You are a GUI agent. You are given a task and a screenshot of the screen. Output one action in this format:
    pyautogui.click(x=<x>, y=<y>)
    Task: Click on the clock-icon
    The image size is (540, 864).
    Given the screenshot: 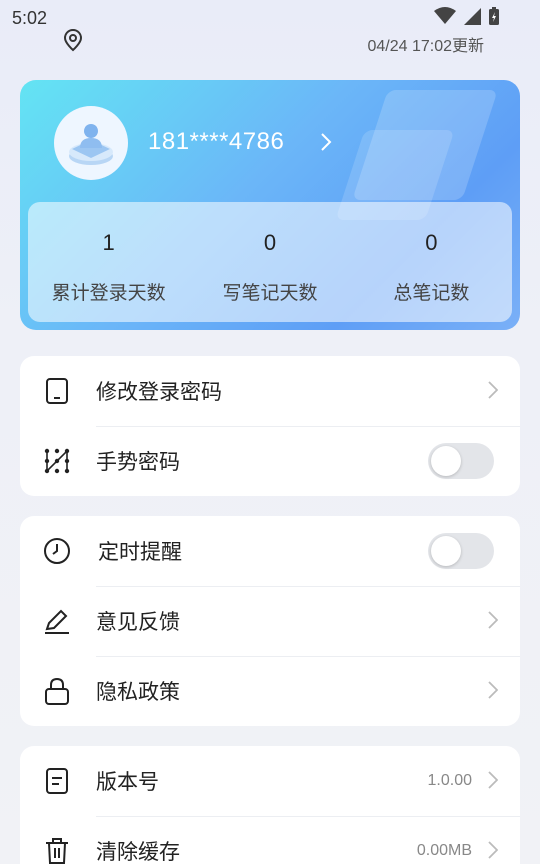 What is the action you would take?
    pyautogui.click(x=57, y=551)
    